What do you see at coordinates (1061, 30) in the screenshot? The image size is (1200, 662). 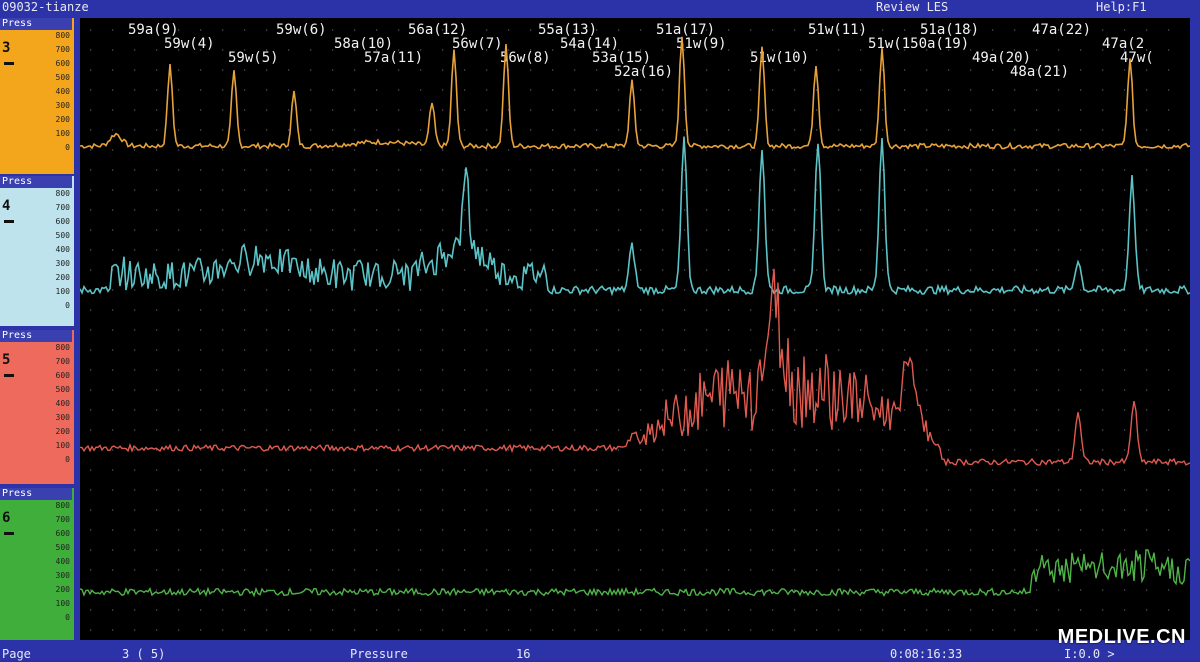 I see `swallow-label: 47a(22)` at bounding box center [1061, 30].